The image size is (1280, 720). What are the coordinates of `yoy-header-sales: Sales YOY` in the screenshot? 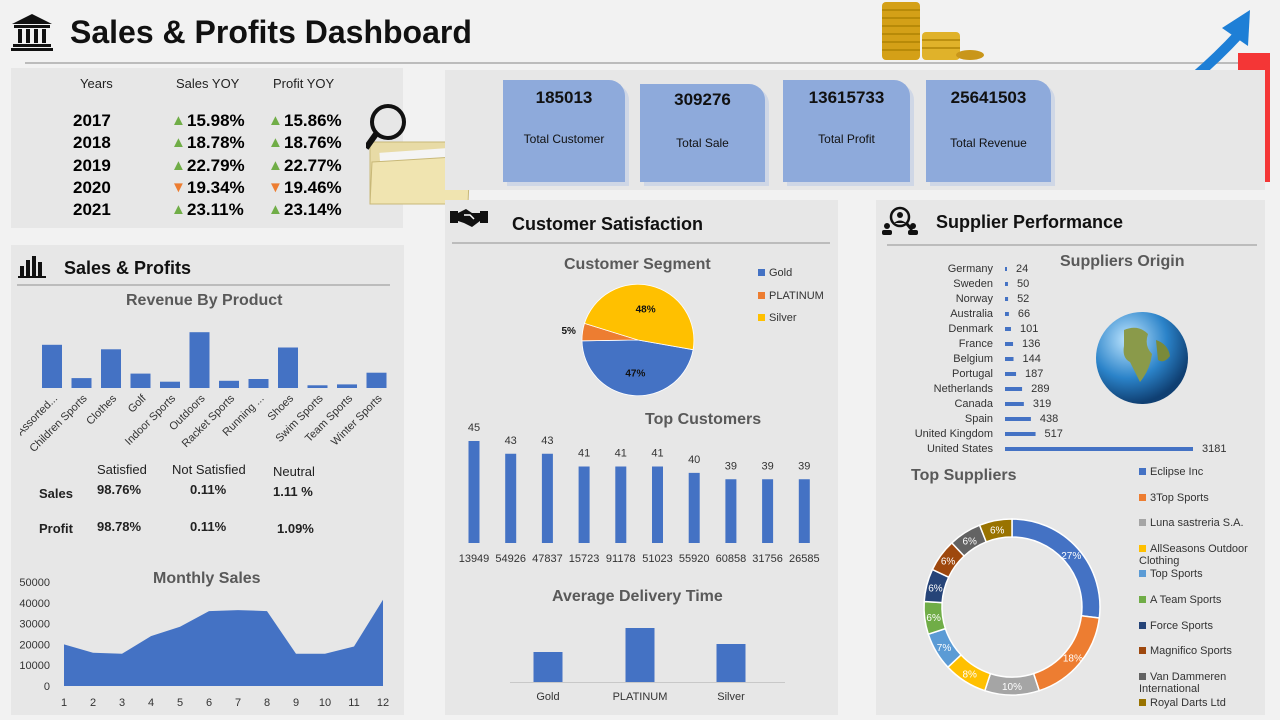 It's located at (208, 83).